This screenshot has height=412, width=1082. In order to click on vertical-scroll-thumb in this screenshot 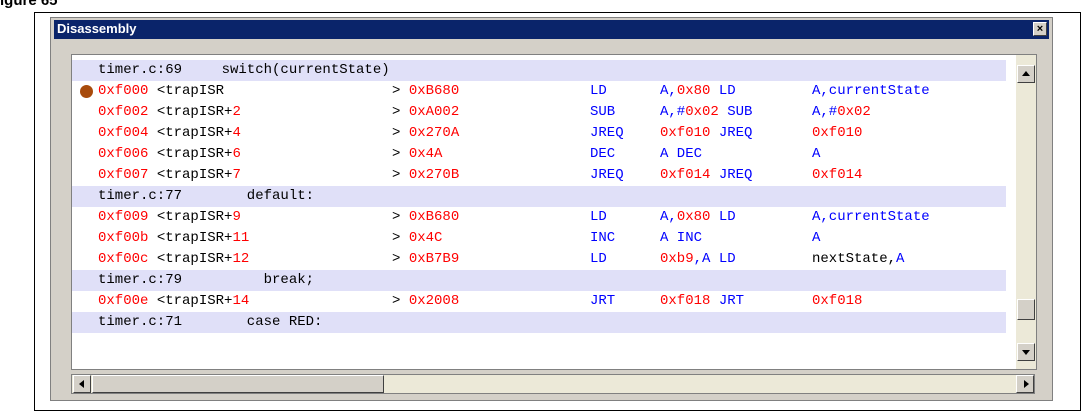, I will do `click(1026, 309)`.